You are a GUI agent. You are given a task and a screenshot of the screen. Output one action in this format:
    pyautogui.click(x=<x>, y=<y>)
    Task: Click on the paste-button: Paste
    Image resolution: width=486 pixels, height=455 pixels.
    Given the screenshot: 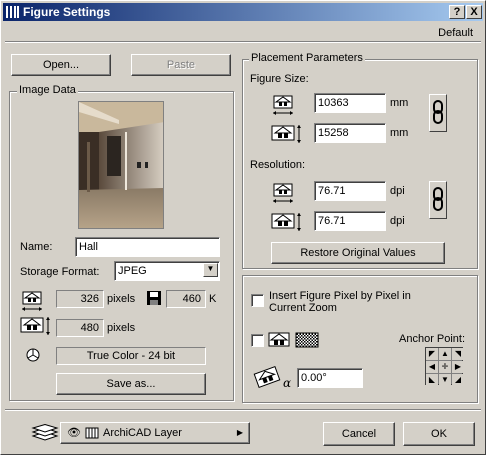 What is the action you would take?
    pyautogui.click(x=181, y=65)
    